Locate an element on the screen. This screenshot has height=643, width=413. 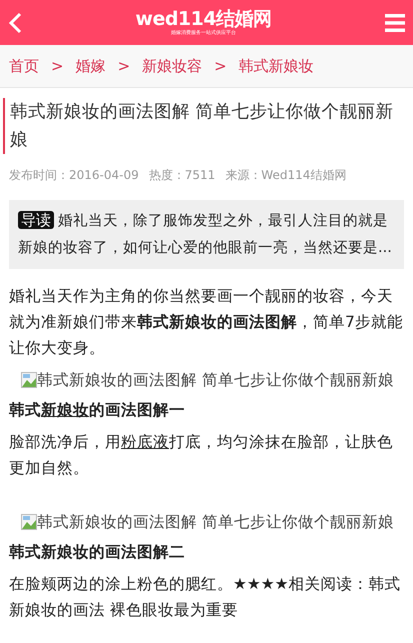
breadcrumb-link: 婚嫁 is located at coordinates (91, 66).